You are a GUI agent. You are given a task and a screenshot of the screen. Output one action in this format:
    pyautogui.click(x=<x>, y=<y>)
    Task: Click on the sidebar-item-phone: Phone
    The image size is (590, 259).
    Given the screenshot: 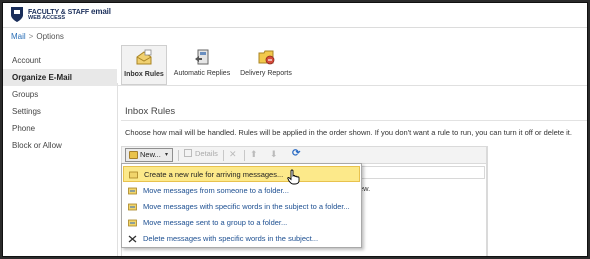 What is the action you would take?
    pyautogui.click(x=60, y=128)
    